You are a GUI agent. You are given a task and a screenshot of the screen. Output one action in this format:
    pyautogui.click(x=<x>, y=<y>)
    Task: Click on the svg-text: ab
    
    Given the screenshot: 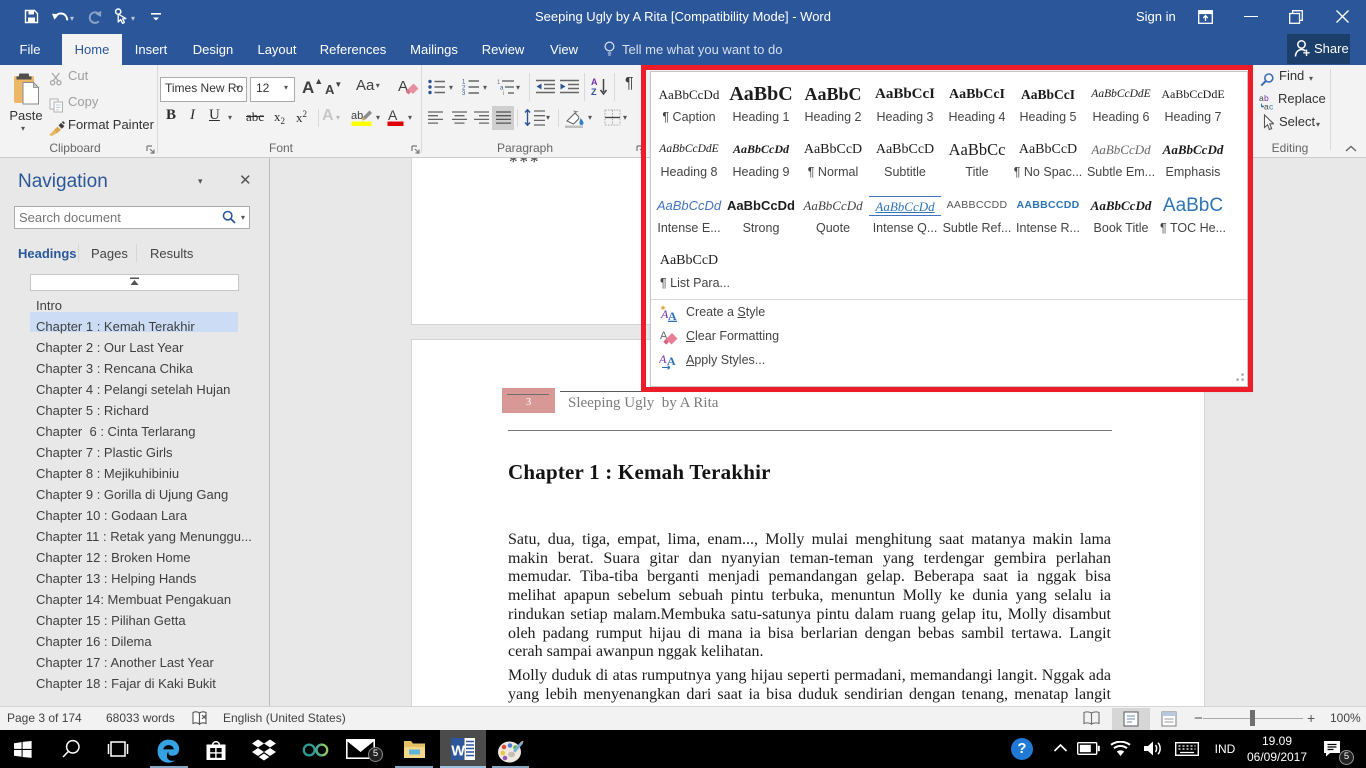 What is the action you would take?
    pyautogui.click(x=357, y=116)
    